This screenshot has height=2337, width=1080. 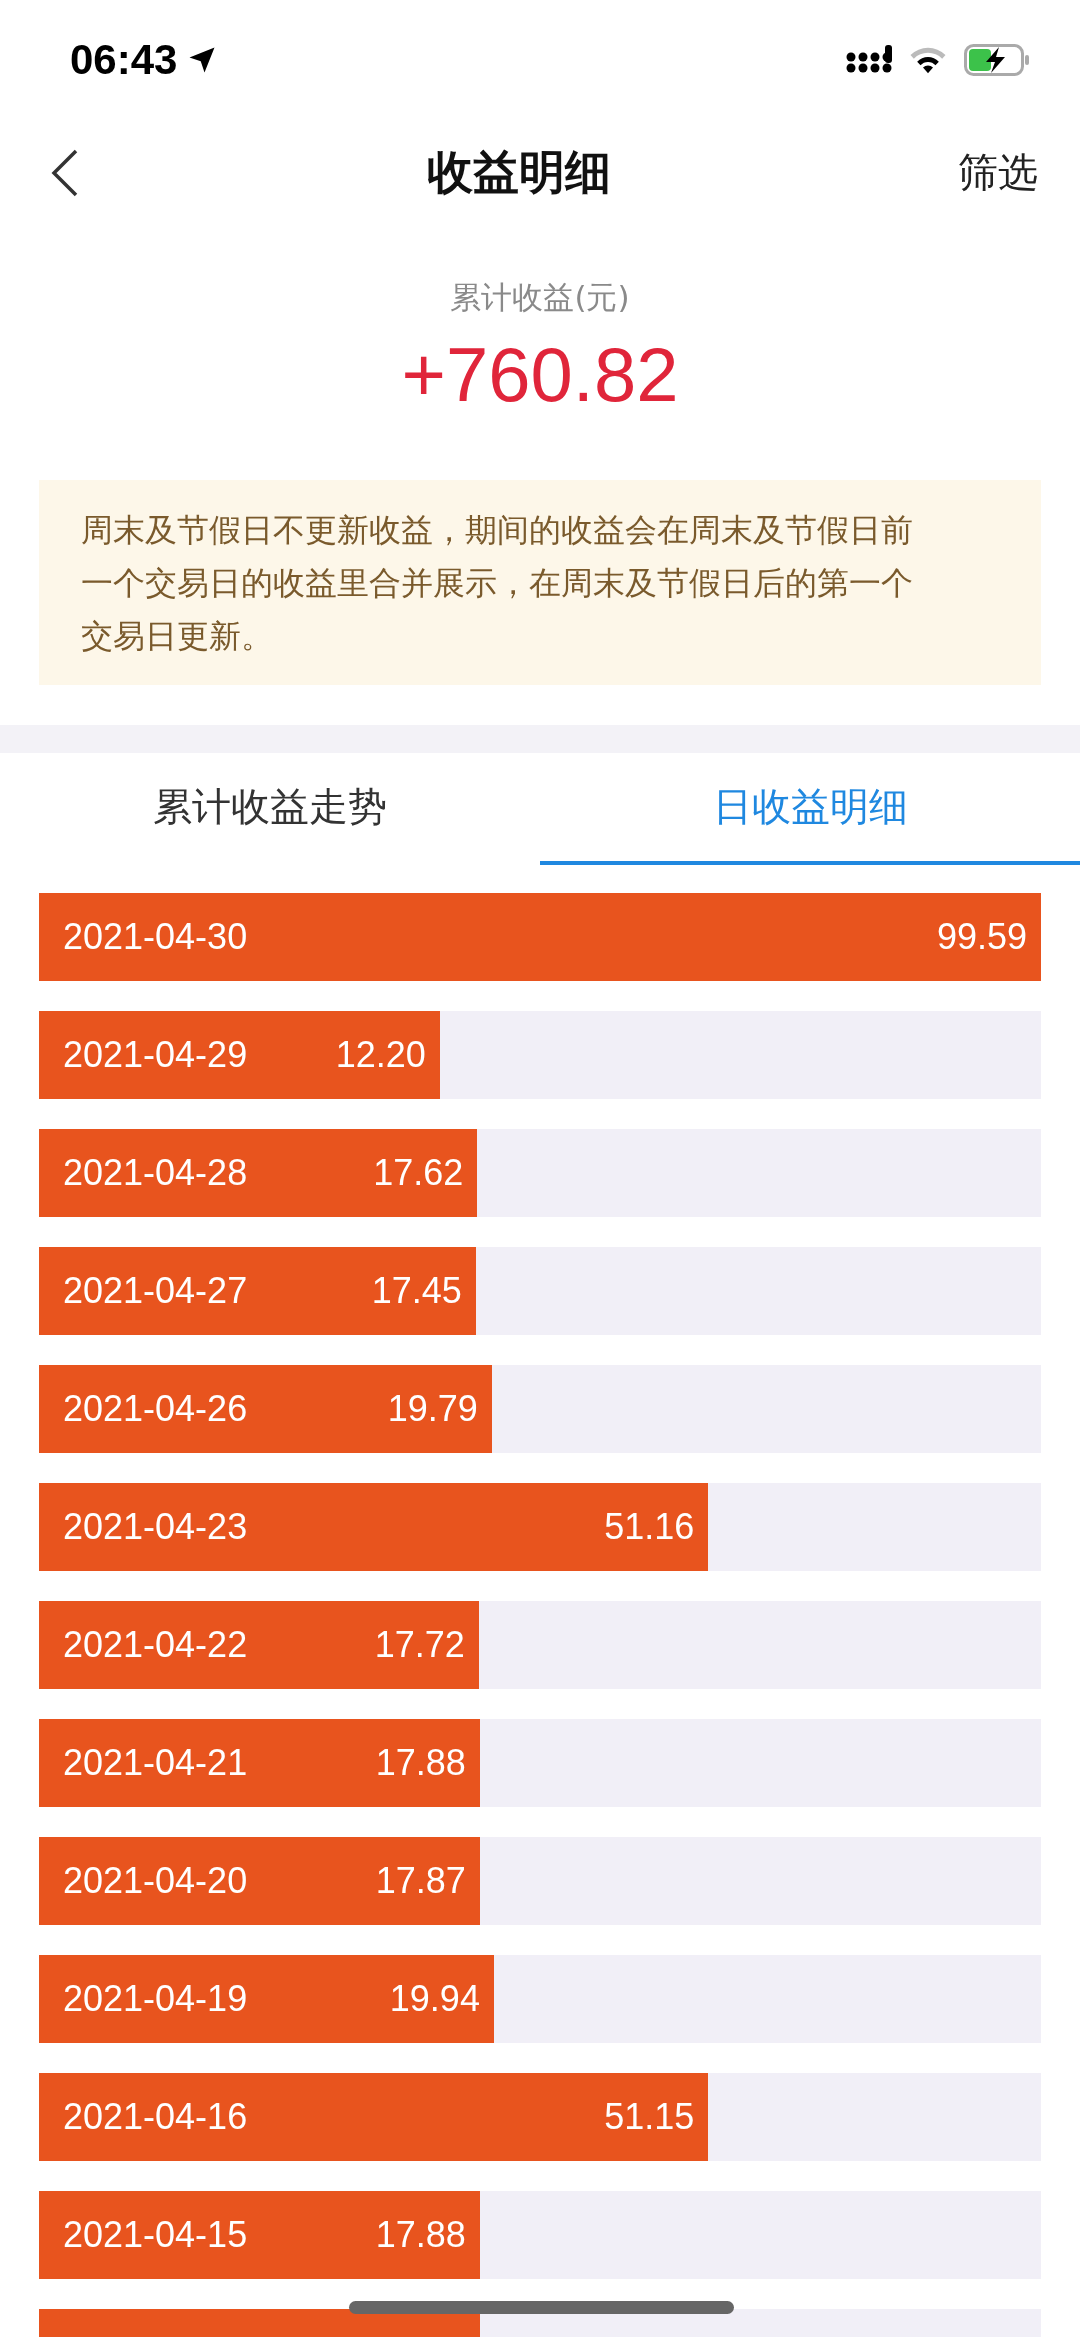 I want to click on tab: 日收益明细, so click(x=810, y=809).